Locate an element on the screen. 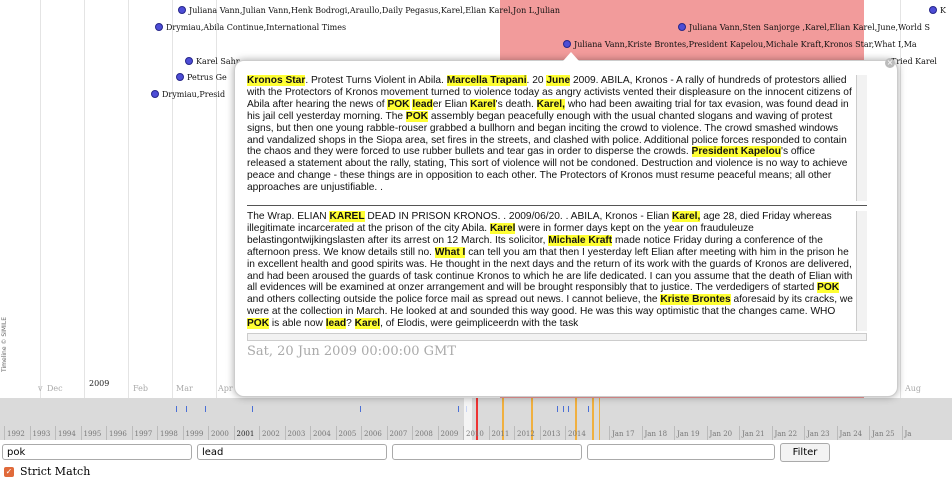 This screenshot has height=482, width=952. article-text-segment: . 20 is located at coordinates (536, 80).